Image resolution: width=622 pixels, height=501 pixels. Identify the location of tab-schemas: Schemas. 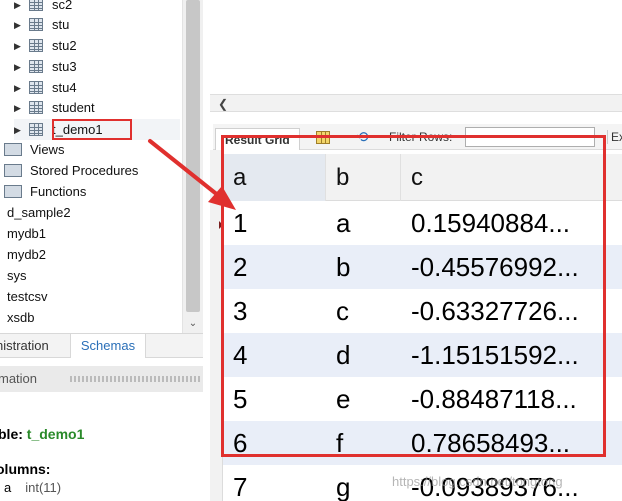
(108, 346).